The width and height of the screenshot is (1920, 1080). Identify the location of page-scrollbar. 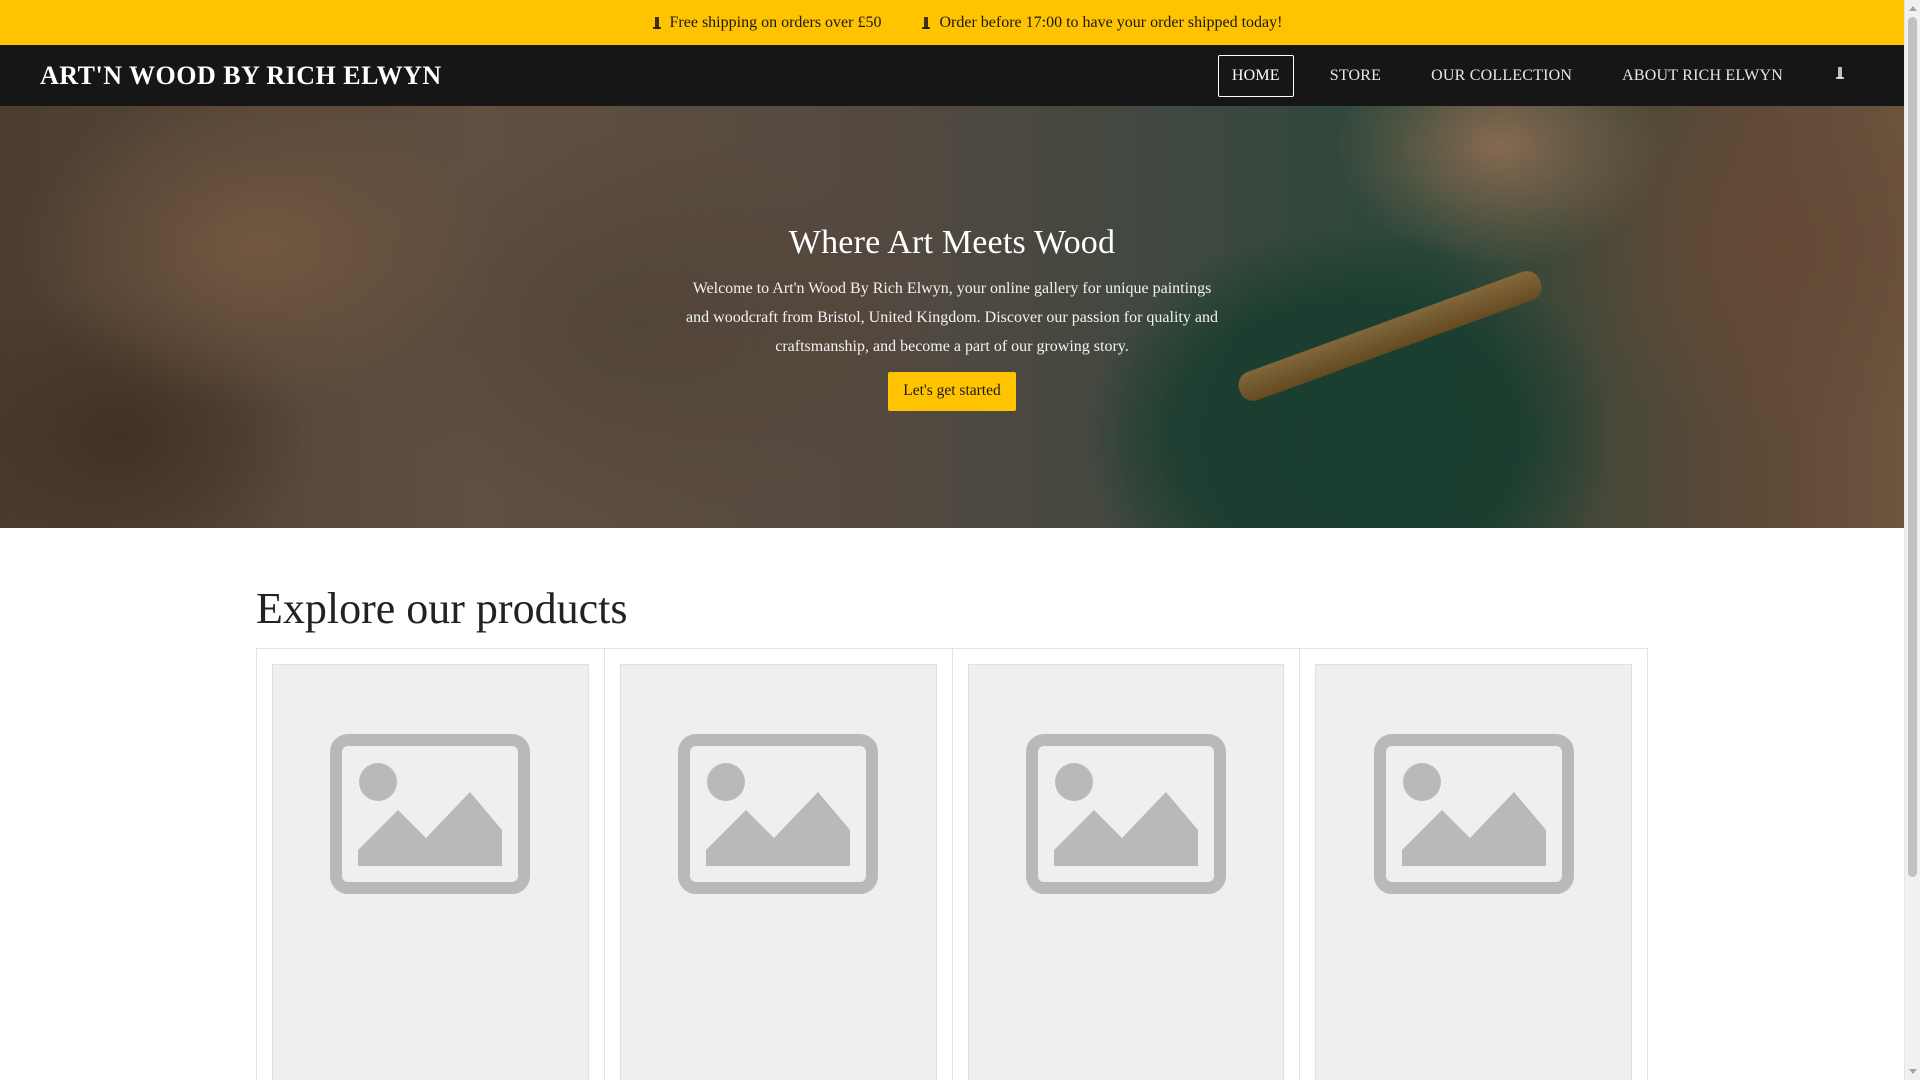
(1912, 540).